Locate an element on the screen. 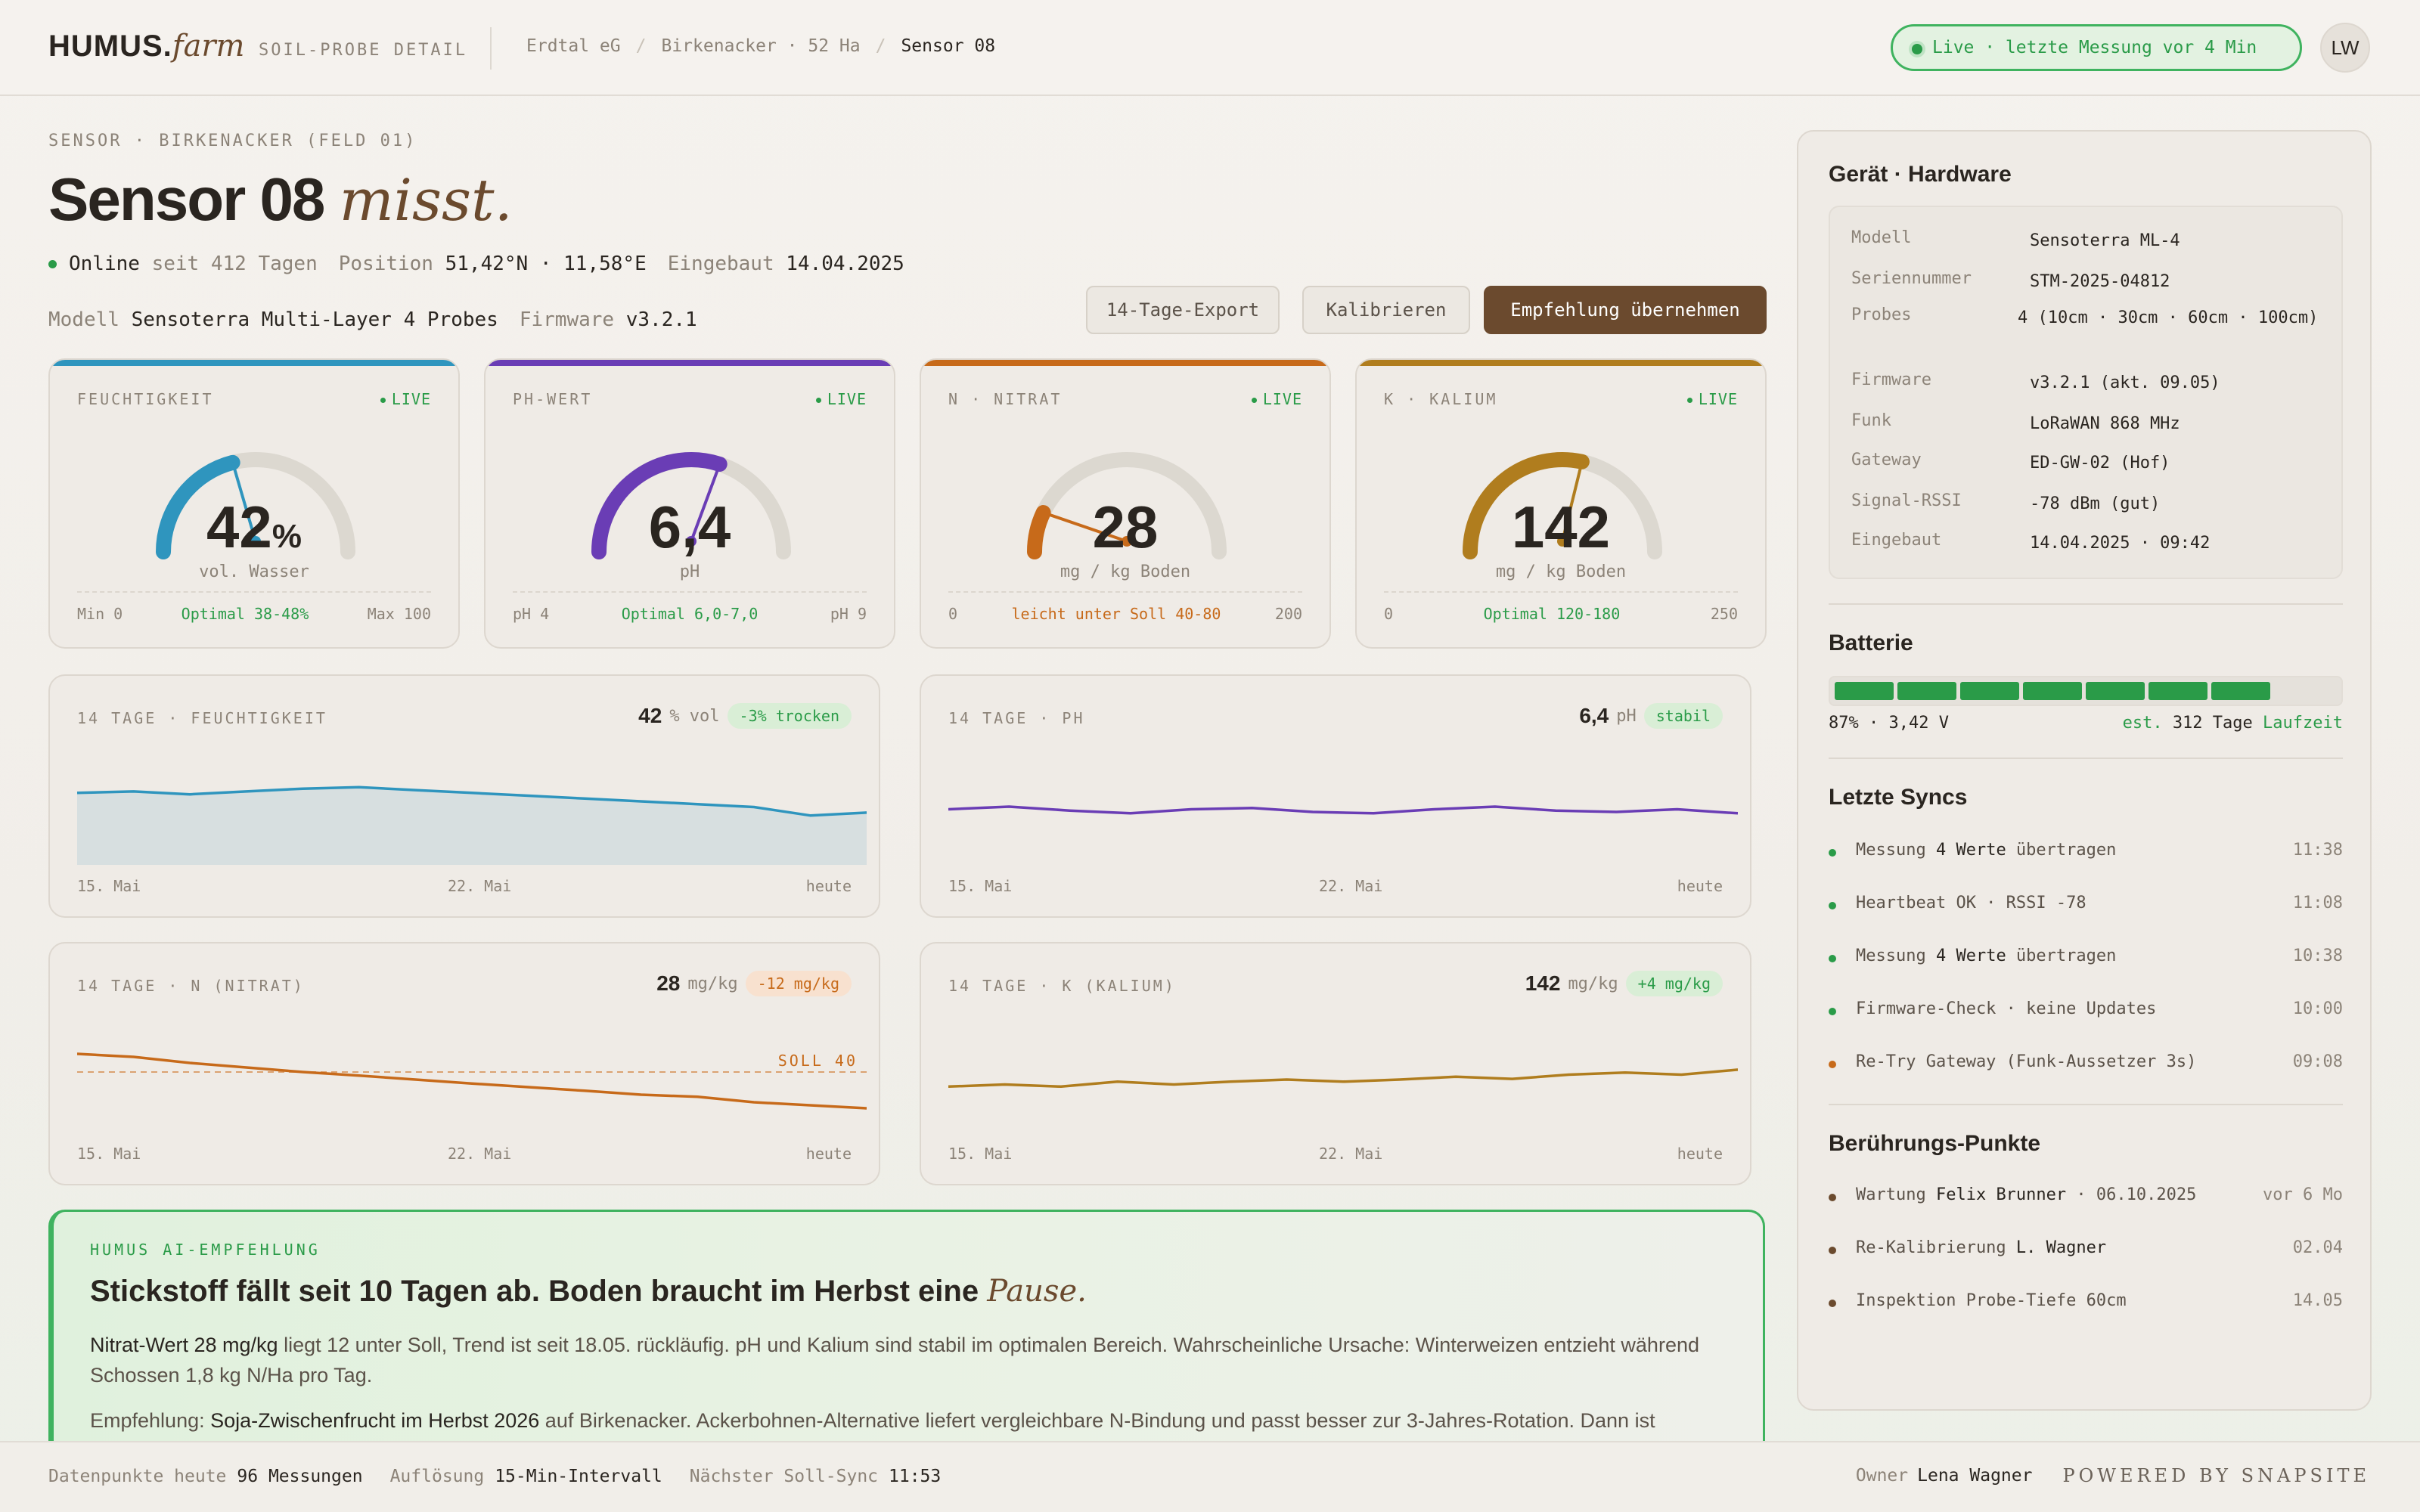 The height and width of the screenshot is (1512, 2420). trend-chart is located at coordinates (472, 825).